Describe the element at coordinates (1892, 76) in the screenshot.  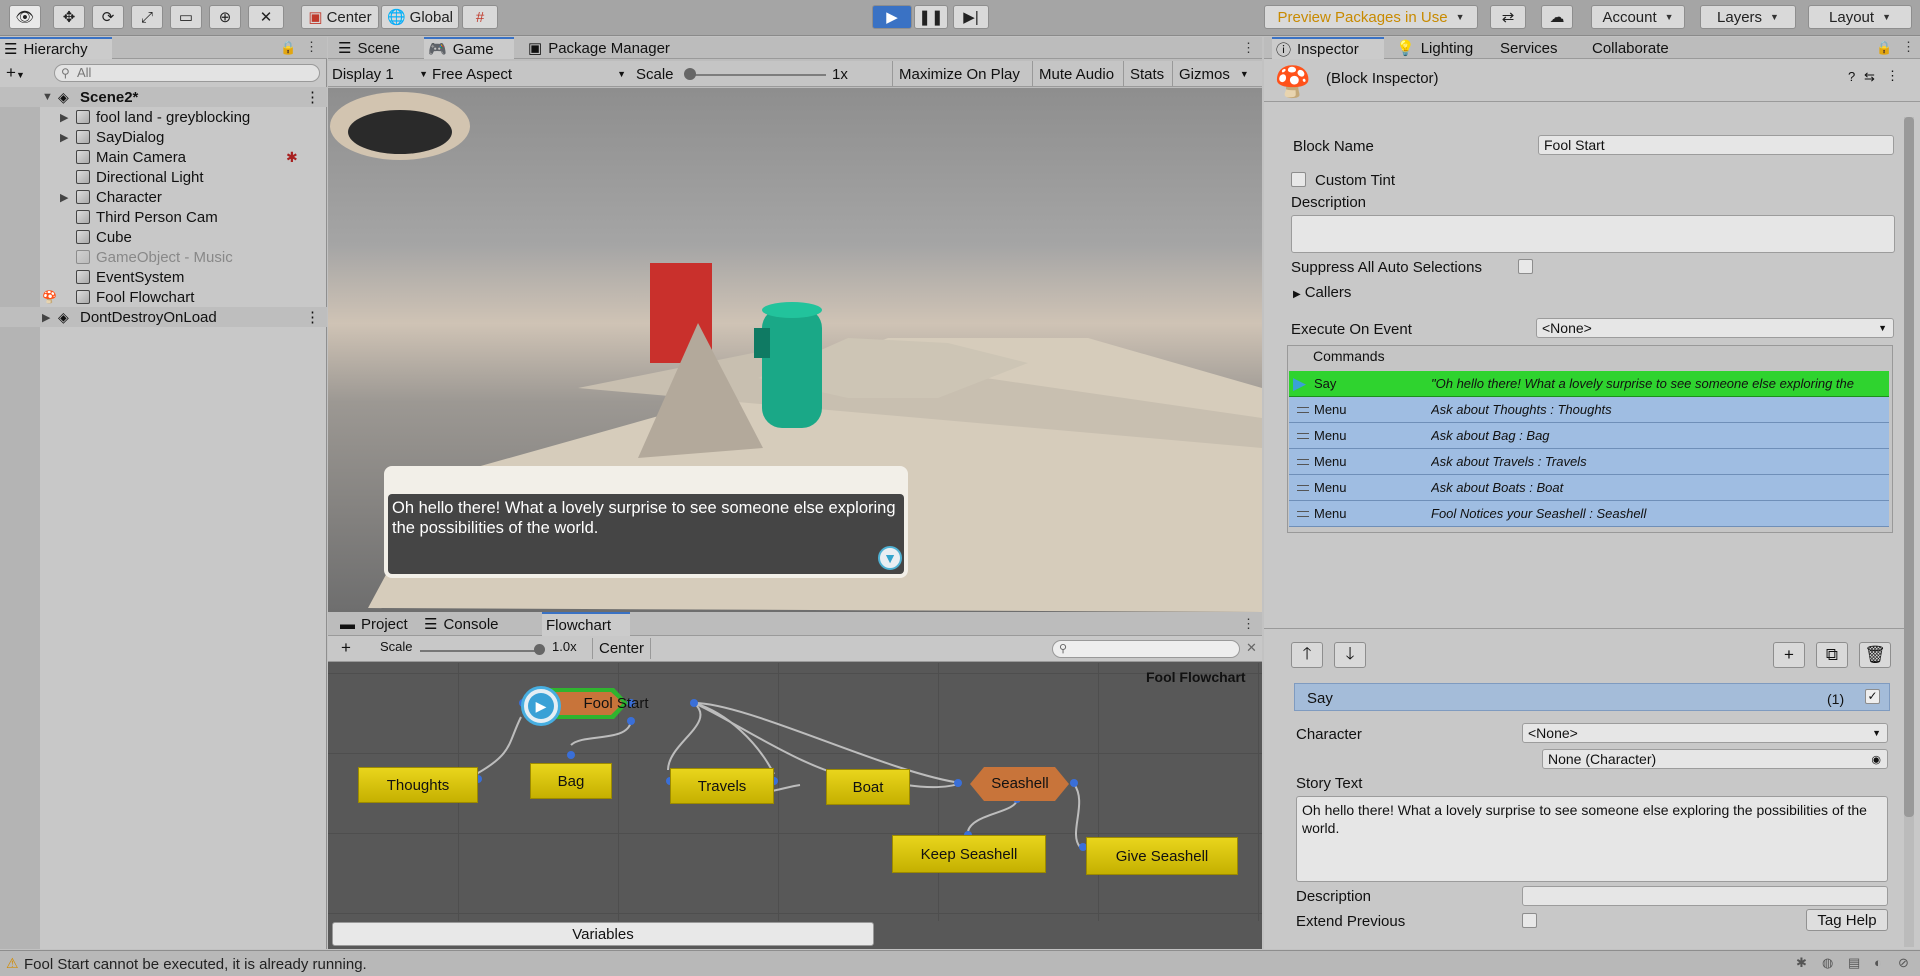
I see `component-menu-icon: ⋮` at that location.